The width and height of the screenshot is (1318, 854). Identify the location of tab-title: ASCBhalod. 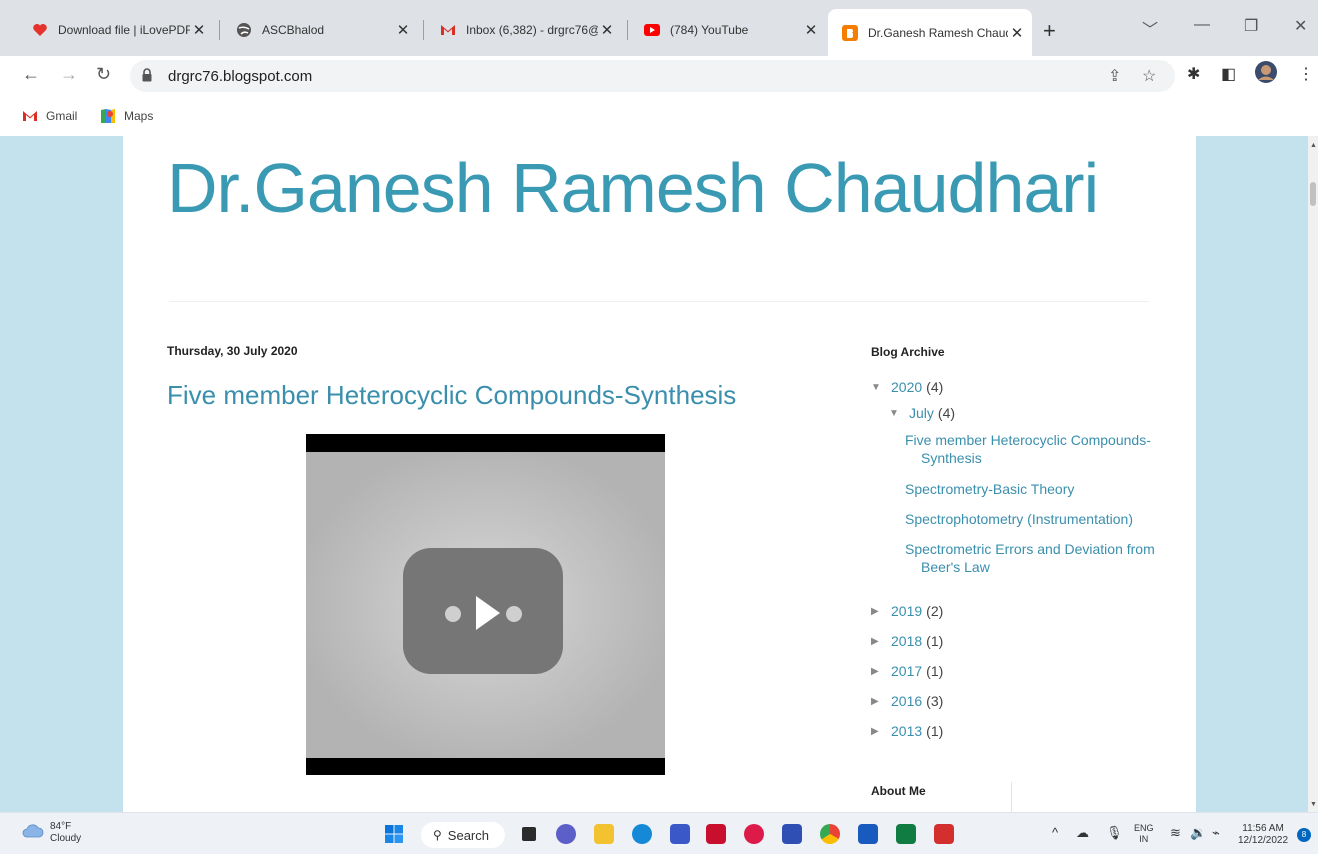
(293, 30).